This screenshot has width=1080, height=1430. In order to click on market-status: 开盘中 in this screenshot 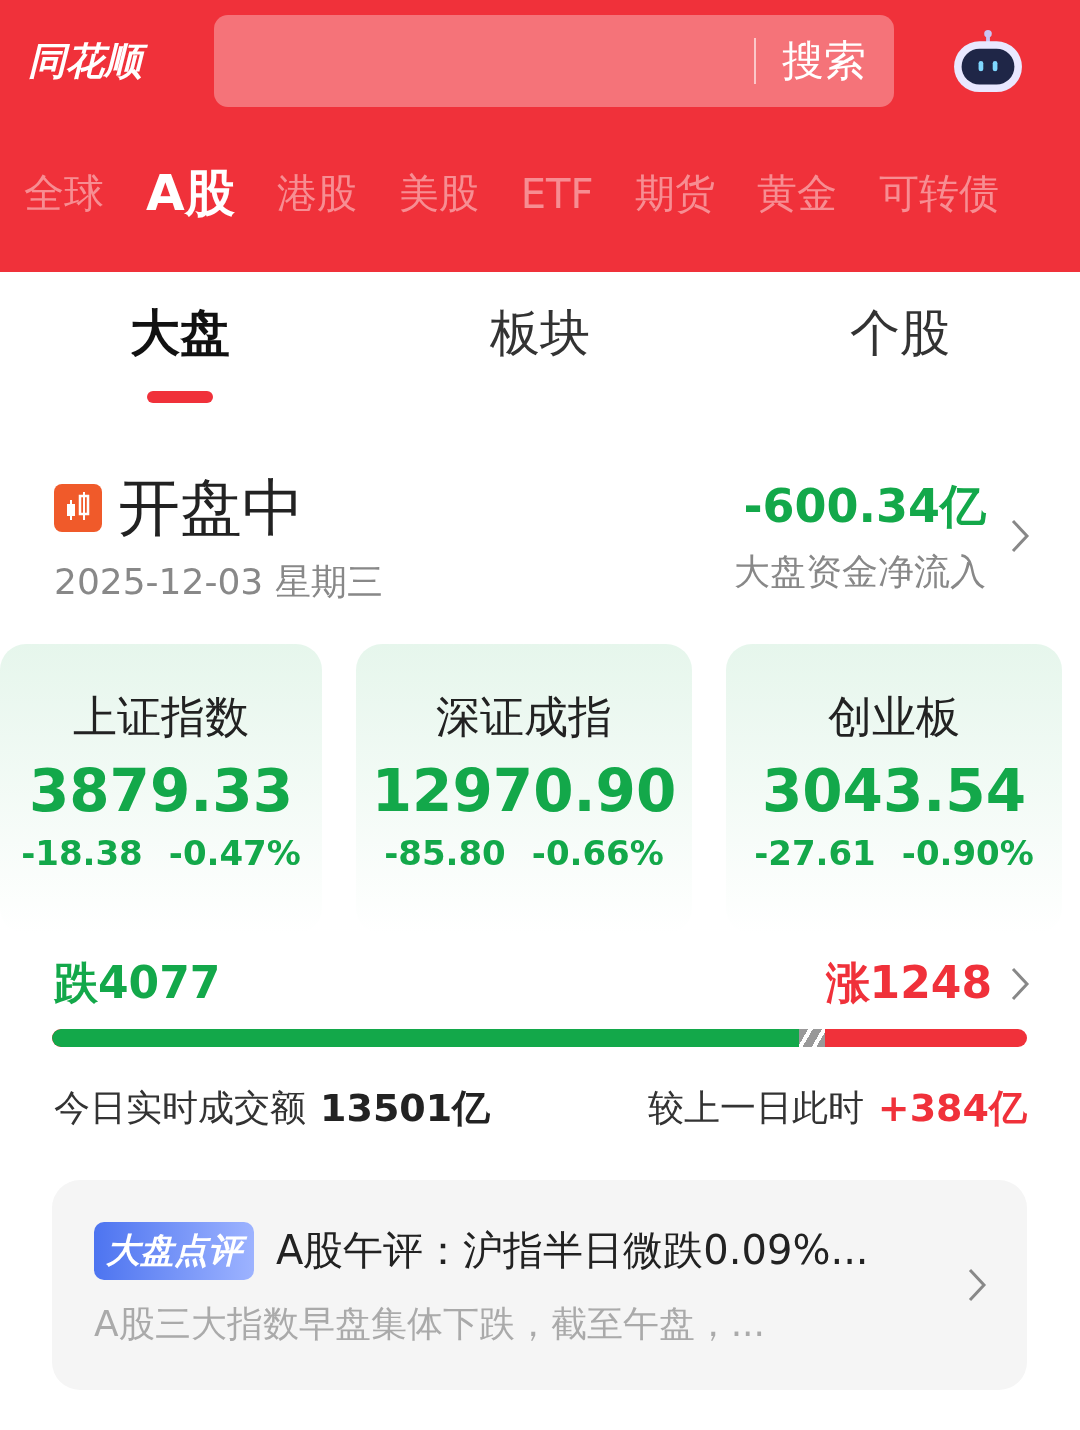, I will do `click(211, 507)`.